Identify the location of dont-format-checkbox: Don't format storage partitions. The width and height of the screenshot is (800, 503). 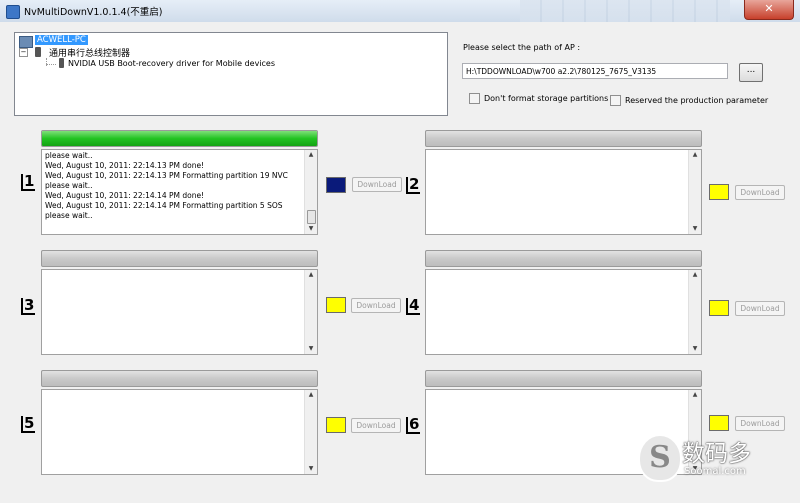
(538, 98).